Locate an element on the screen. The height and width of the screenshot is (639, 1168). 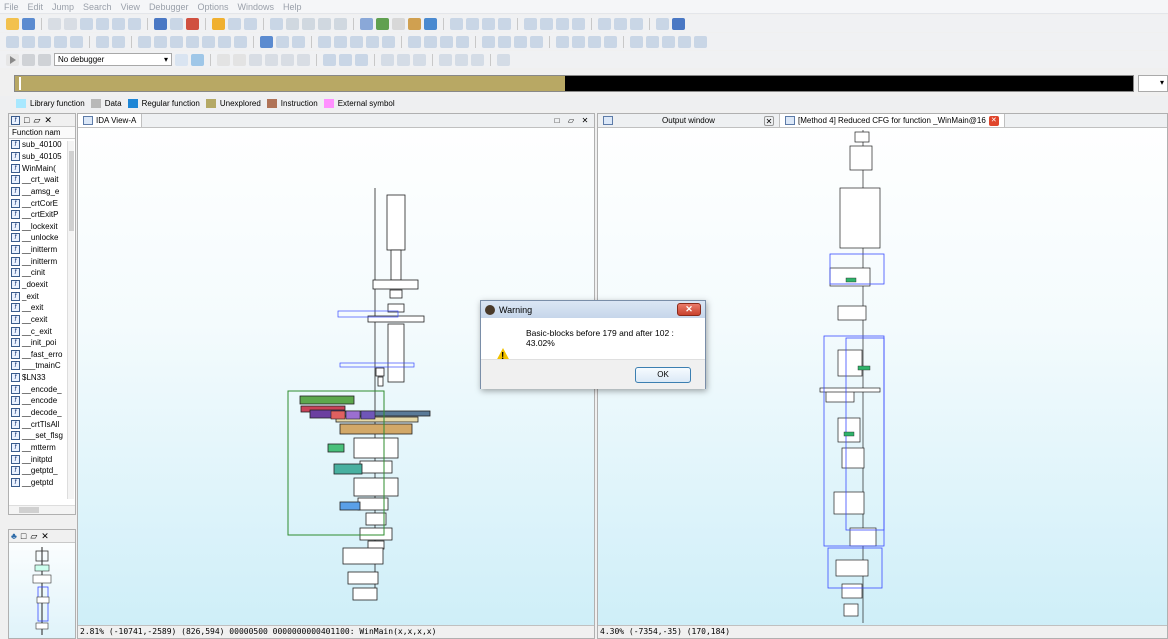
warning-dialog-titlebar: Warning ✕ is located at coordinates (593, 309).